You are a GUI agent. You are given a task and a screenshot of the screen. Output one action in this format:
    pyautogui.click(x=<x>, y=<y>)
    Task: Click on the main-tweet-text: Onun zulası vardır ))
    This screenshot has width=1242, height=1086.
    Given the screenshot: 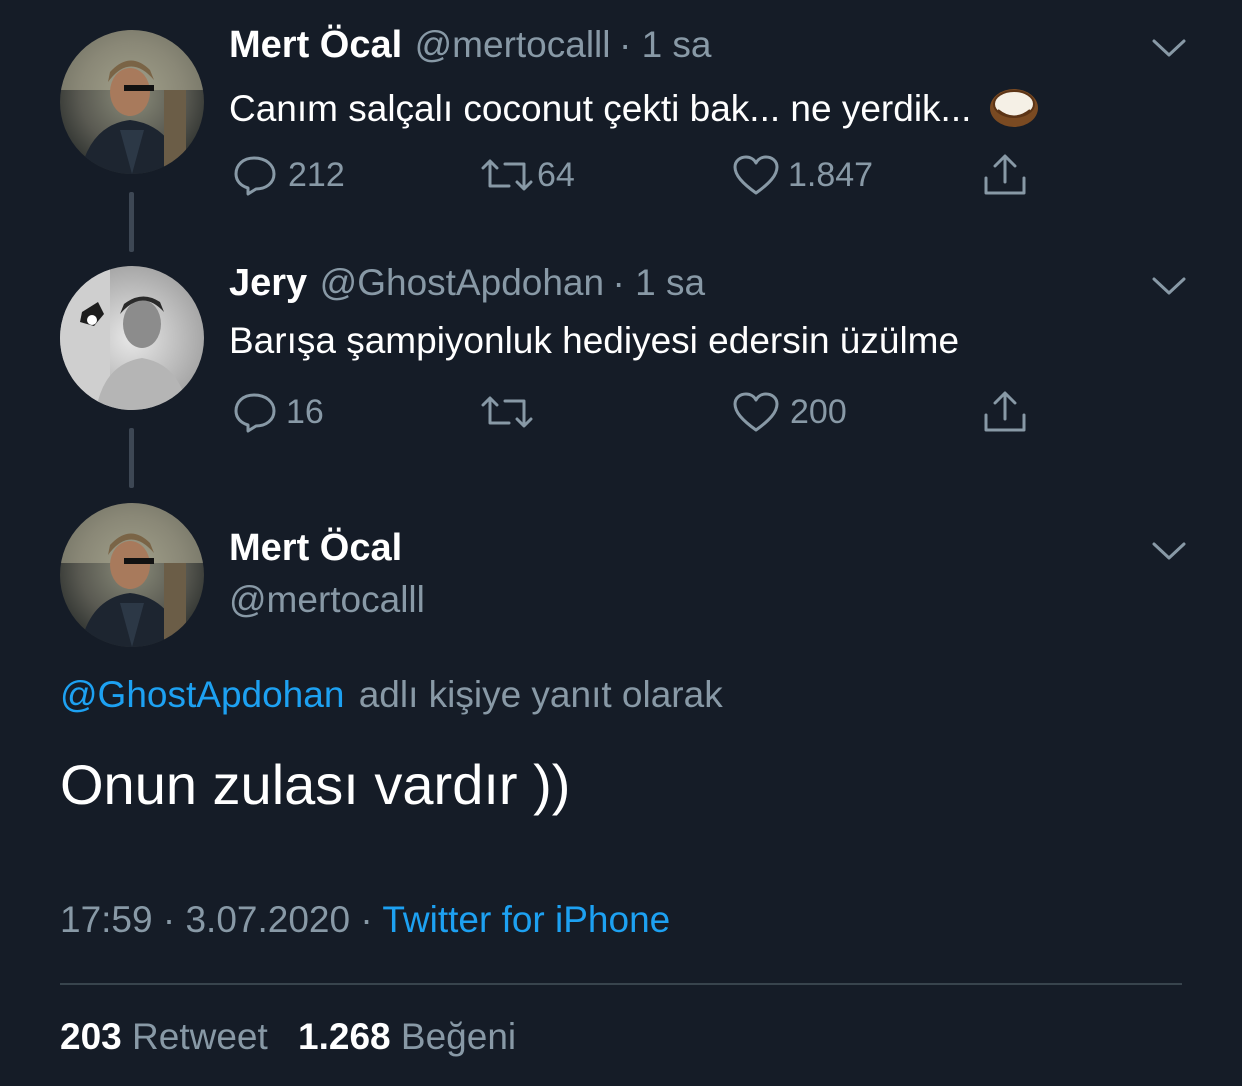 What is the action you would take?
    pyautogui.click(x=315, y=784)
    